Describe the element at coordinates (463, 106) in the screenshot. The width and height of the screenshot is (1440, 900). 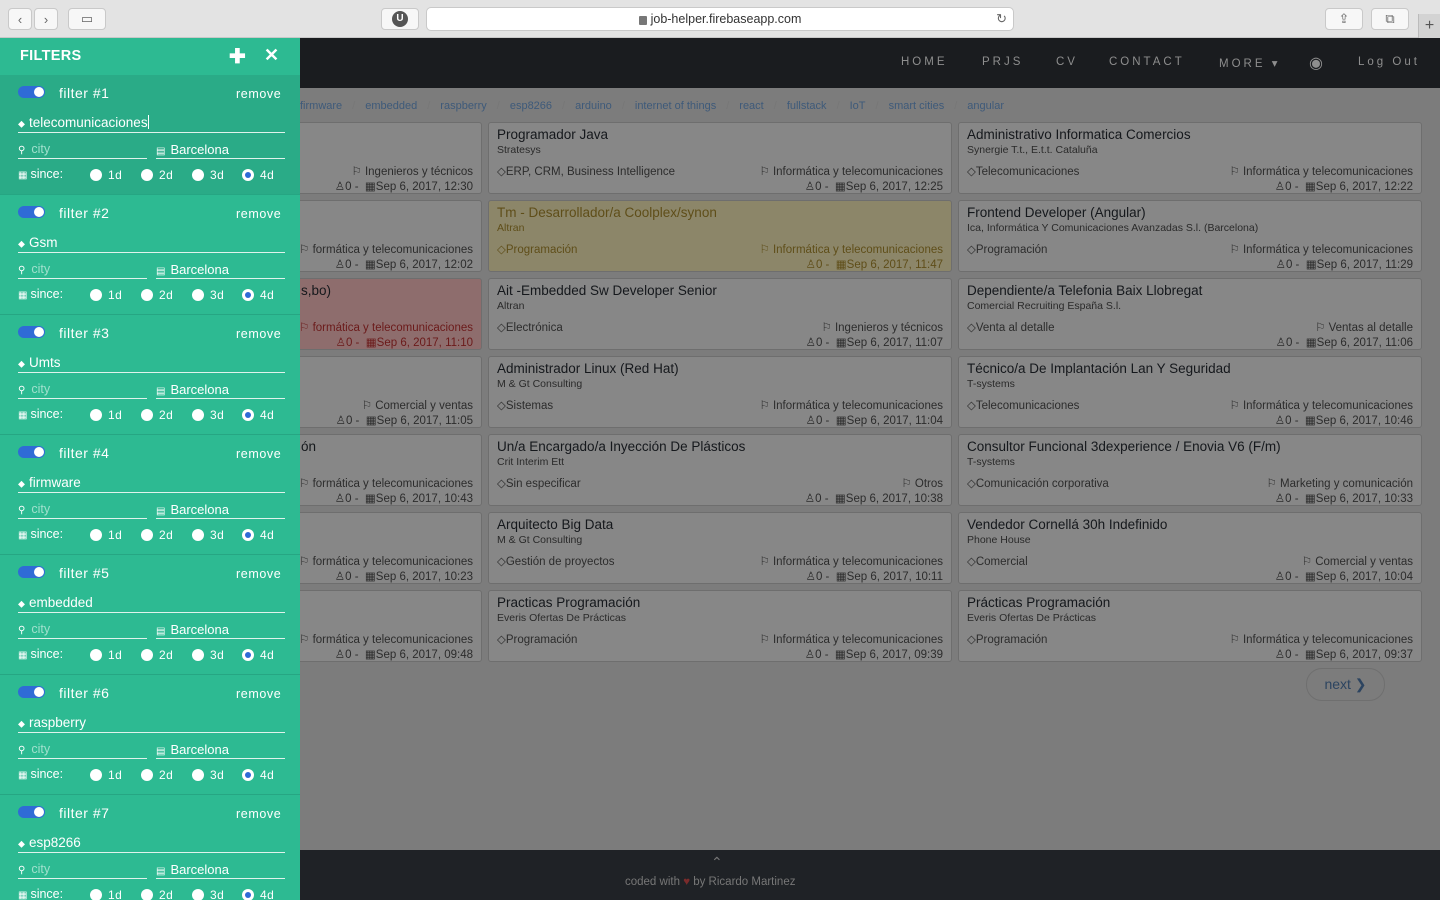
I see `tag-link: raspberry` at that location.